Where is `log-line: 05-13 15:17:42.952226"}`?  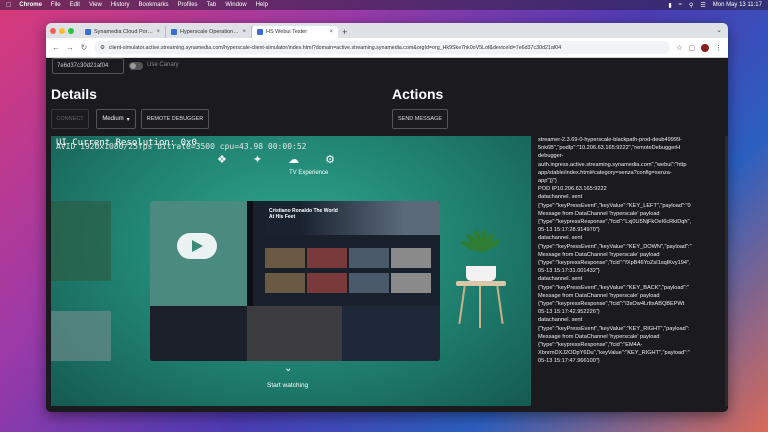
log-line: 05-13 15:17:42.952226"} is located at coordinates (569, 312).